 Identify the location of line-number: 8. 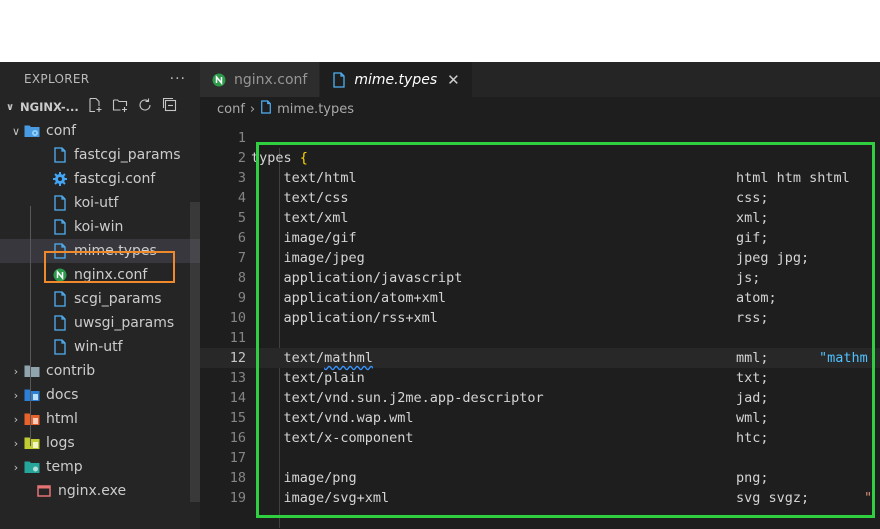
(241, 278).